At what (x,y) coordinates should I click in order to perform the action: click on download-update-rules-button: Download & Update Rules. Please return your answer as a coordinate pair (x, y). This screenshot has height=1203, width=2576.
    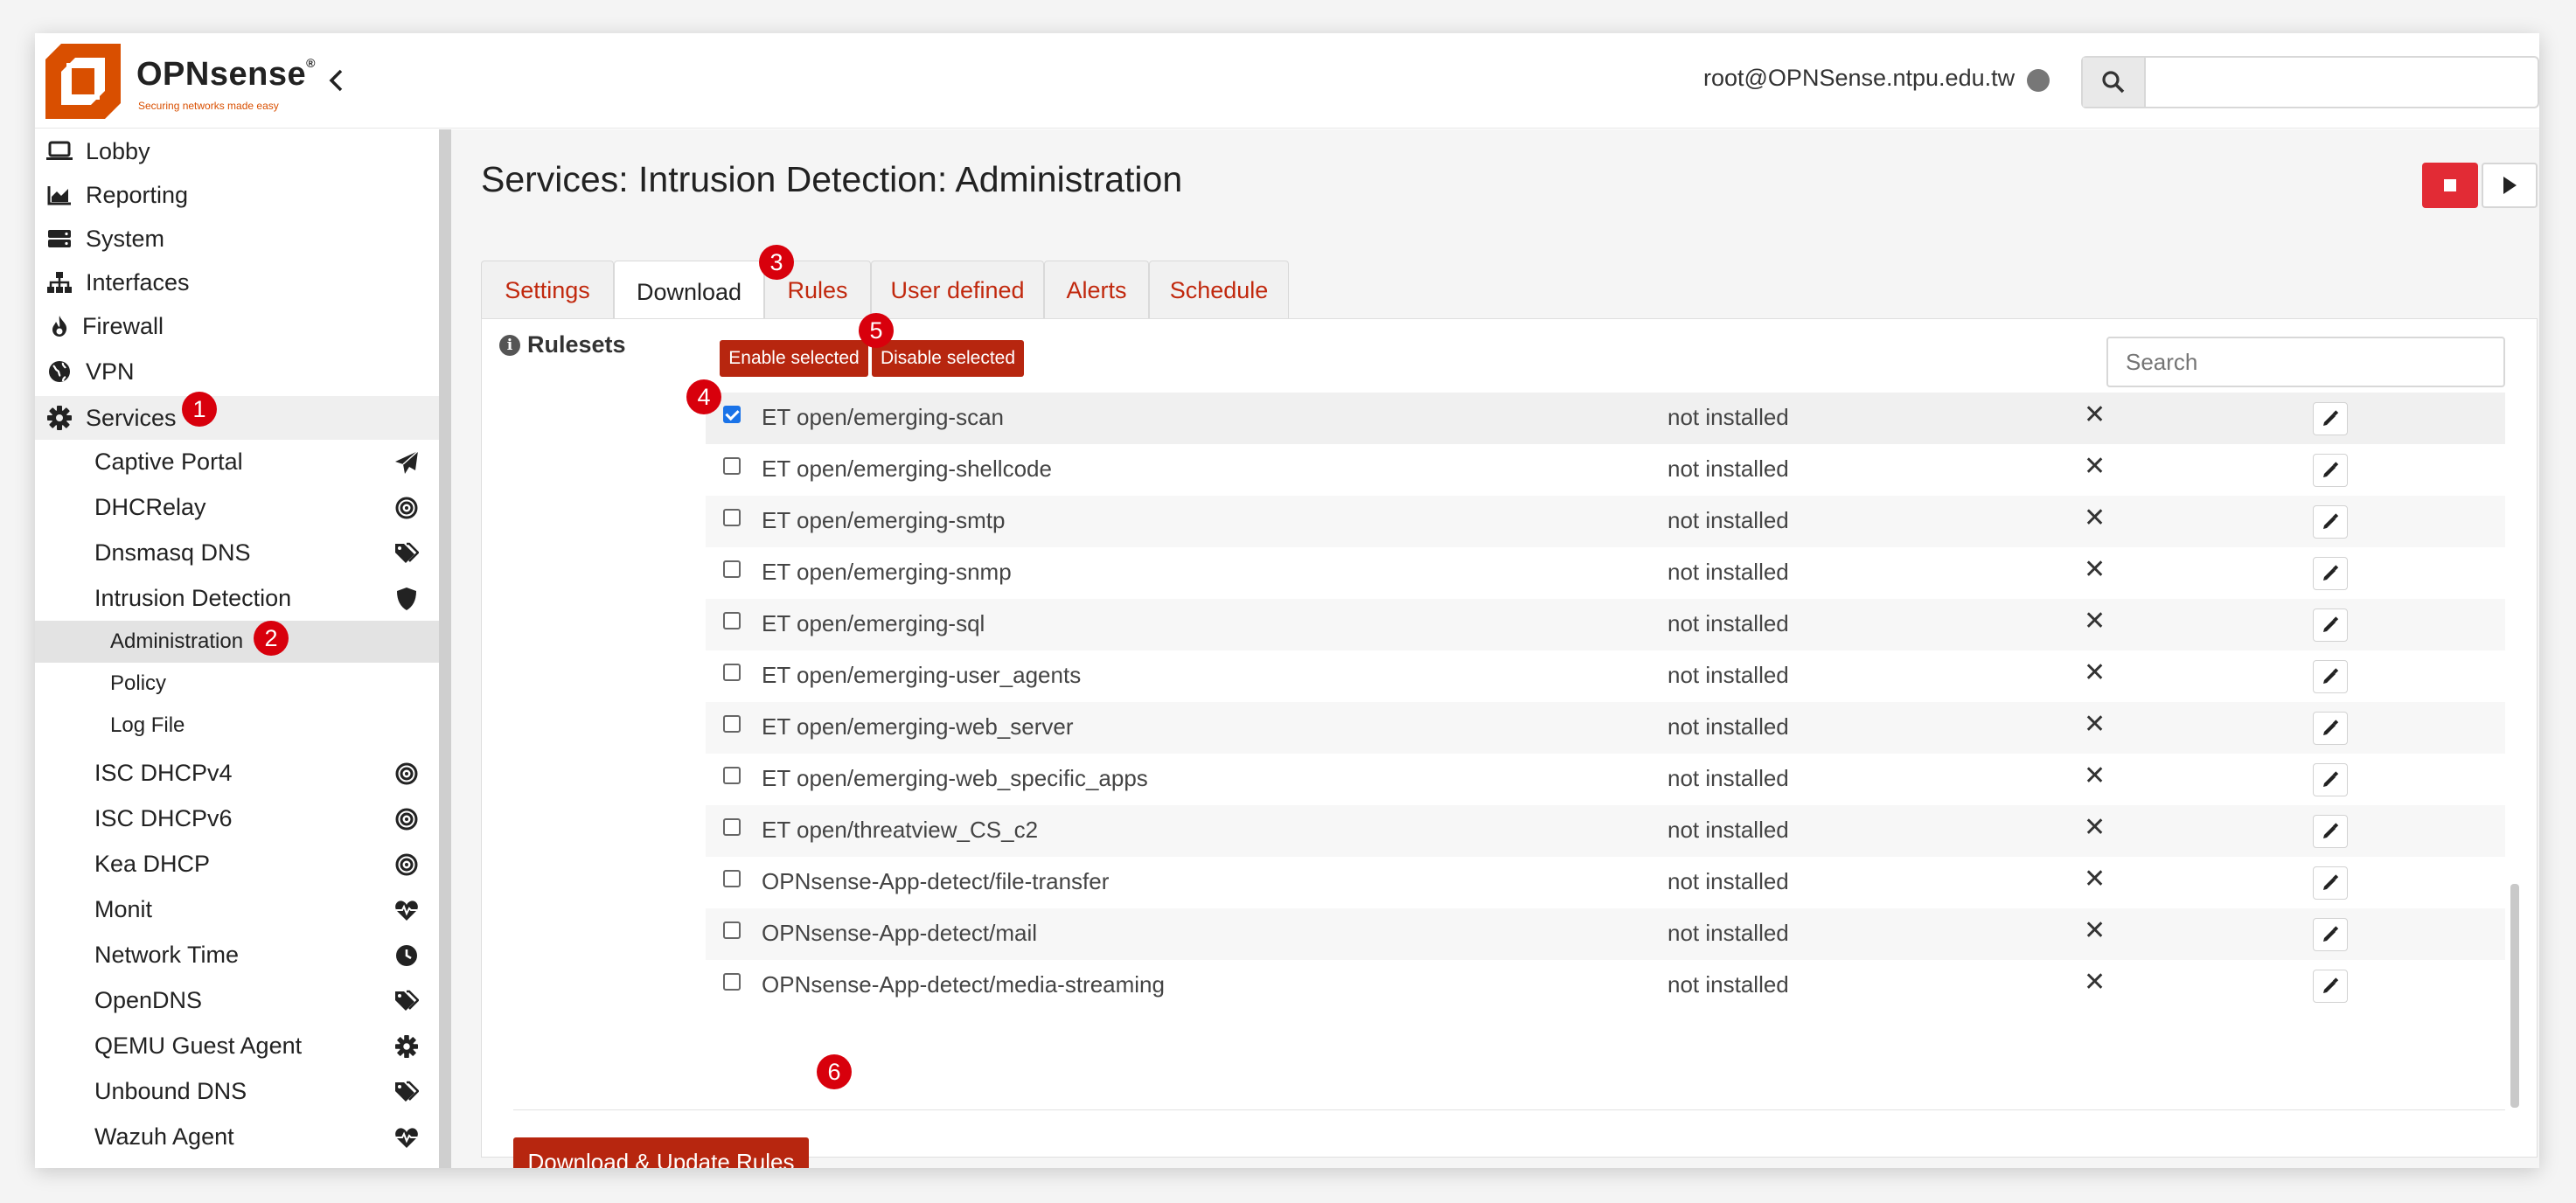
    Looking at the image, I should click on (661, 1152).